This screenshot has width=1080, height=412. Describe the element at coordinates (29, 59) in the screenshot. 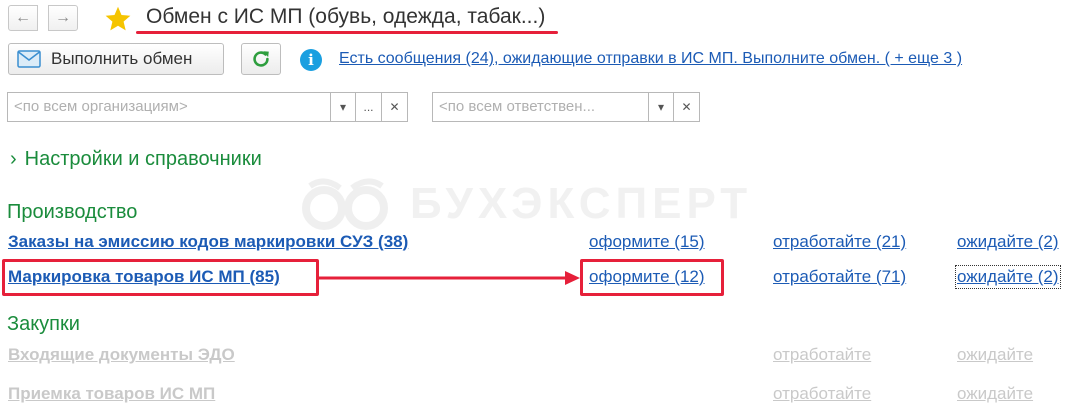

I see `envelope-icon` at that location.